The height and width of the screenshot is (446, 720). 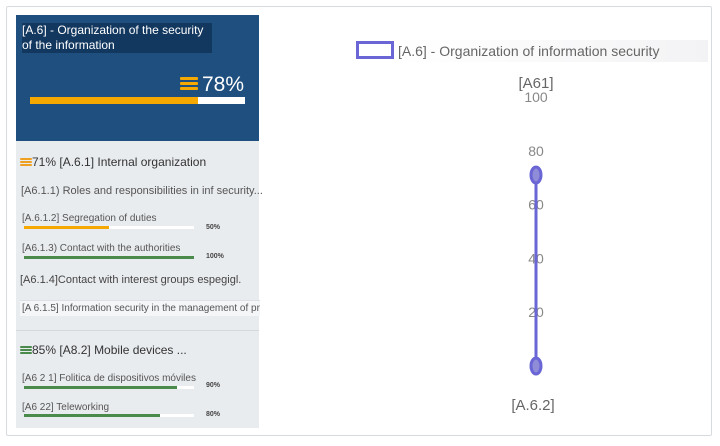 What do you see at coordinates (375, 50) in the screenshot?
I see `legend-swatch` at bounding box center [375, 50].